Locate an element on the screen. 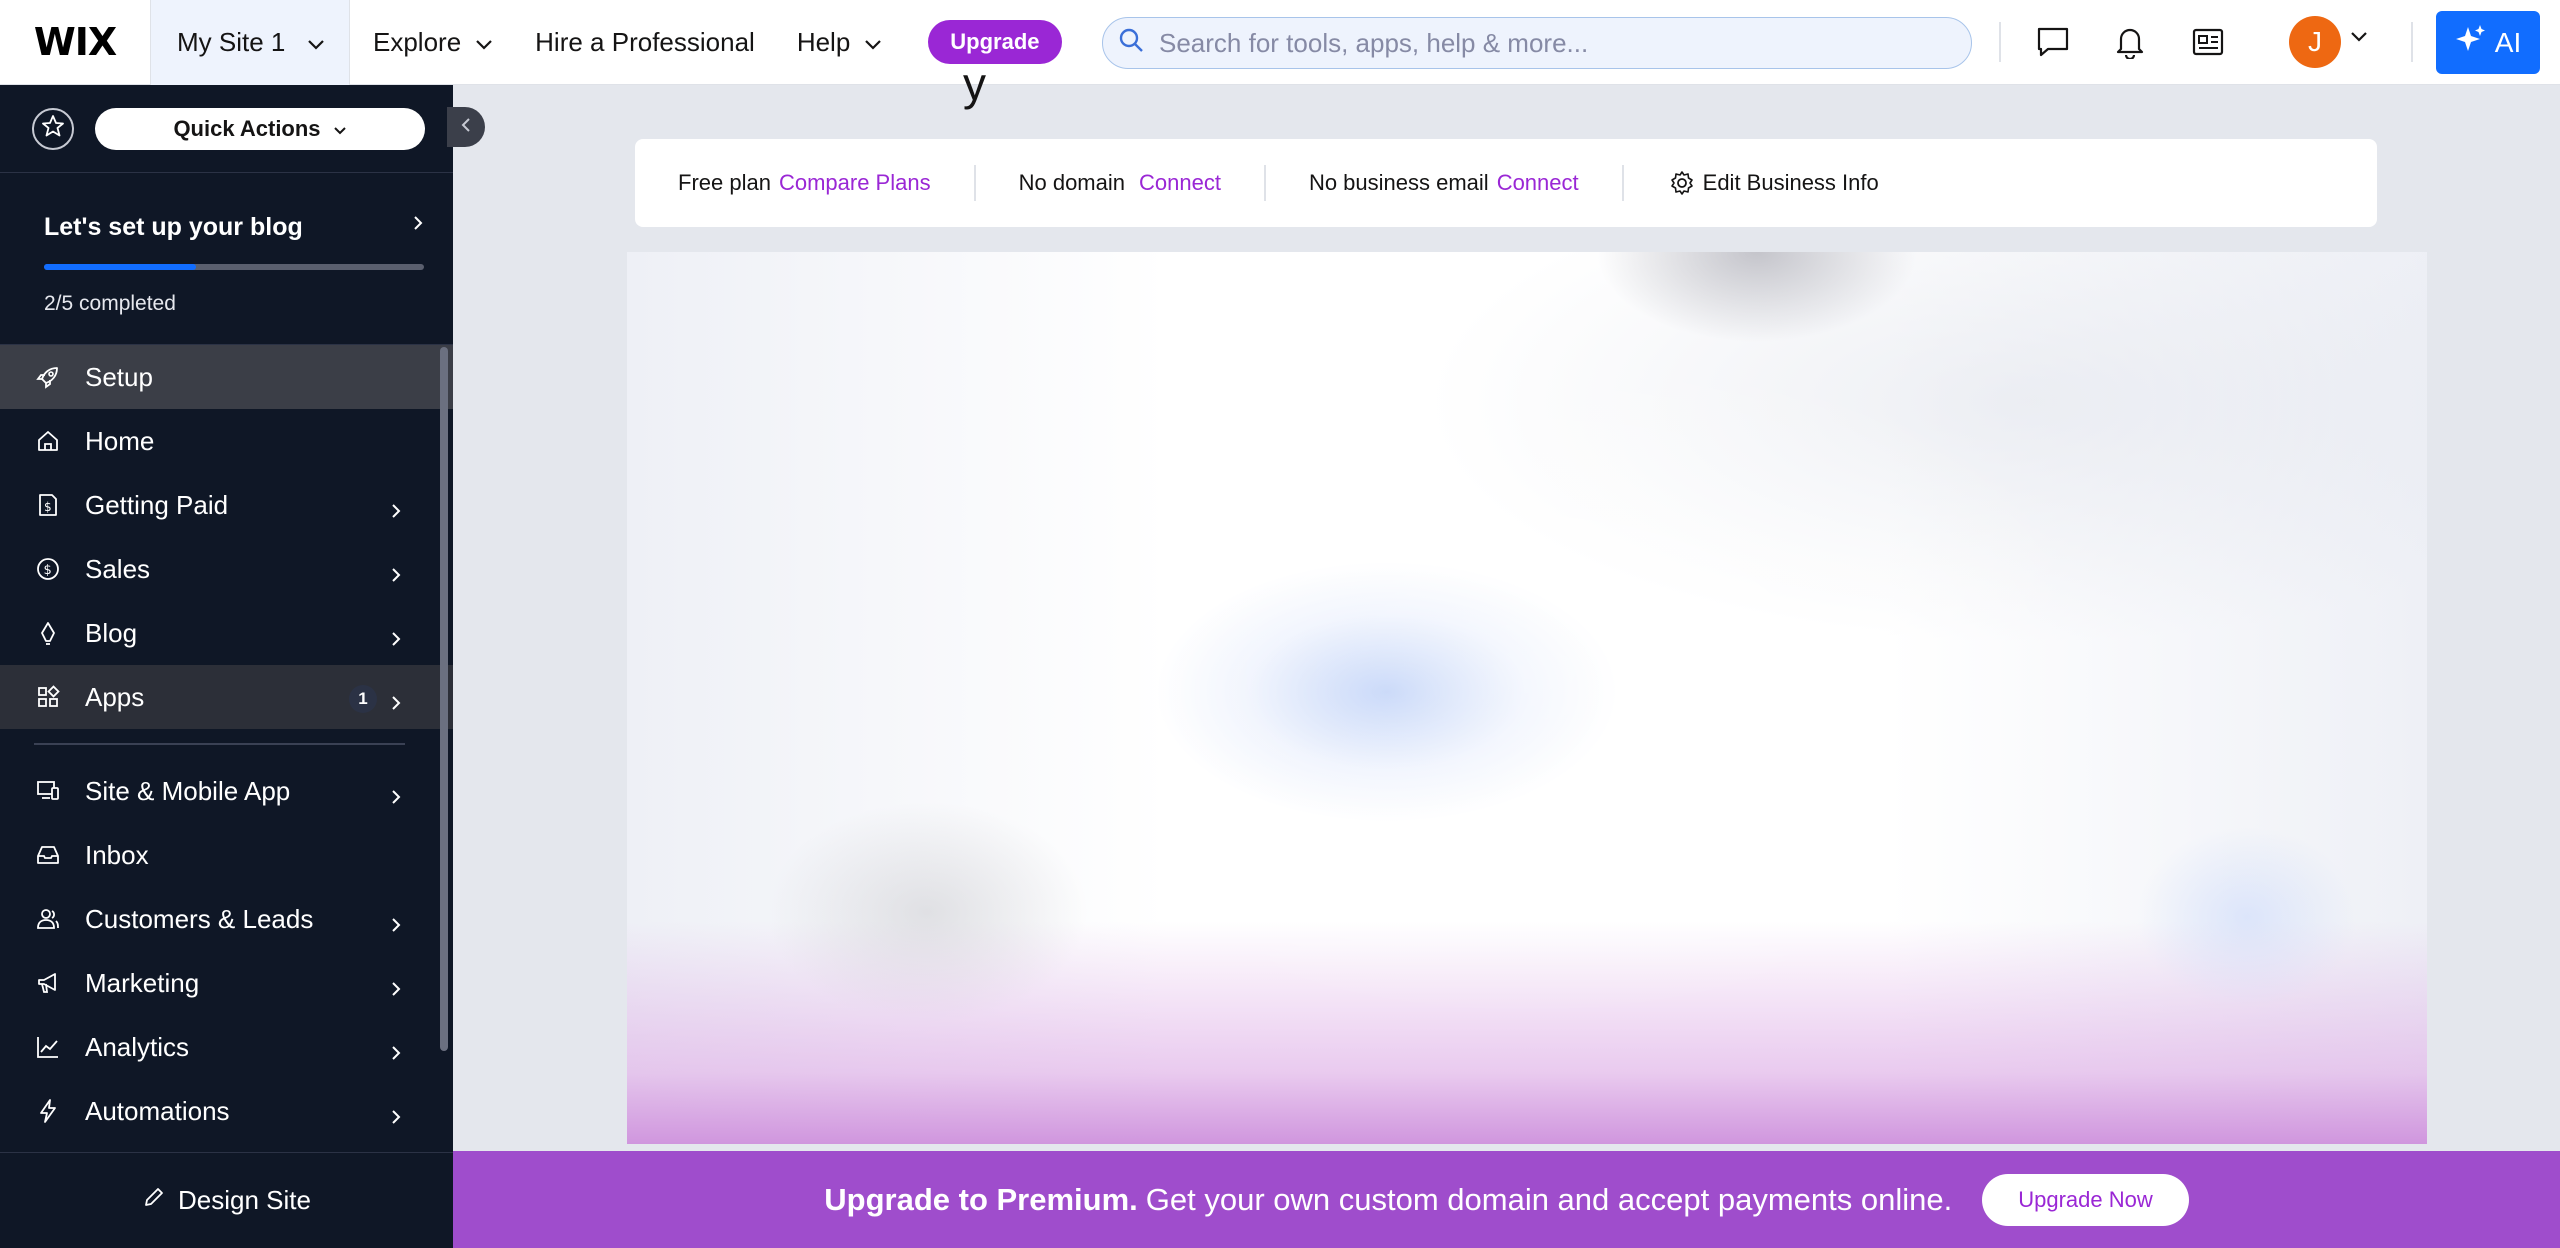 The width and height of the screenshot is (2560, 1248). sidebar-item-label: Apps is located at coordinates (115, 696).